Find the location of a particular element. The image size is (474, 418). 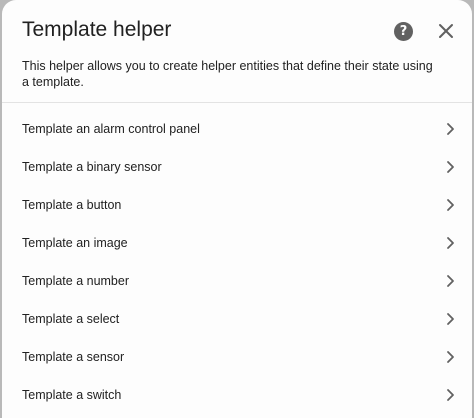

list-item-switch: Template a switch is located at coordinates (237, 395).